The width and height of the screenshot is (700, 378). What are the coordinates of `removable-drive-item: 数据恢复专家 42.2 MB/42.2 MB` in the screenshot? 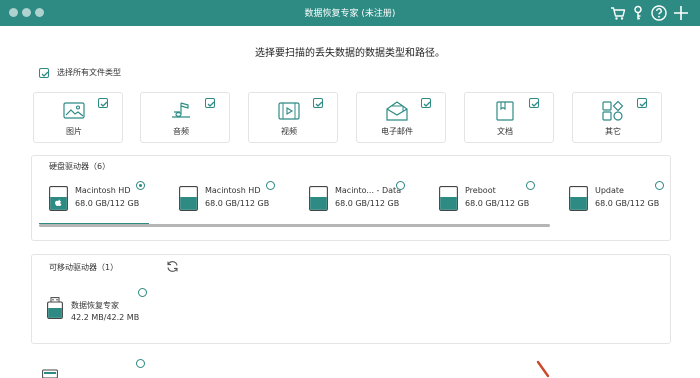 It's located at (99, 310).